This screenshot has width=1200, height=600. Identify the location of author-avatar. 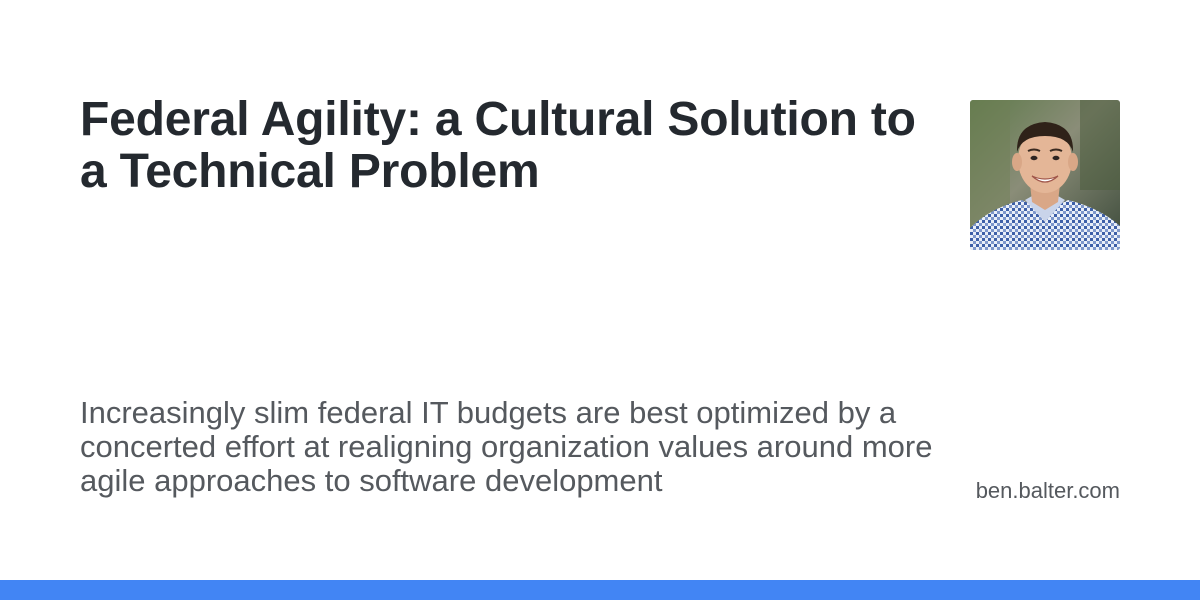
(1045, 175).